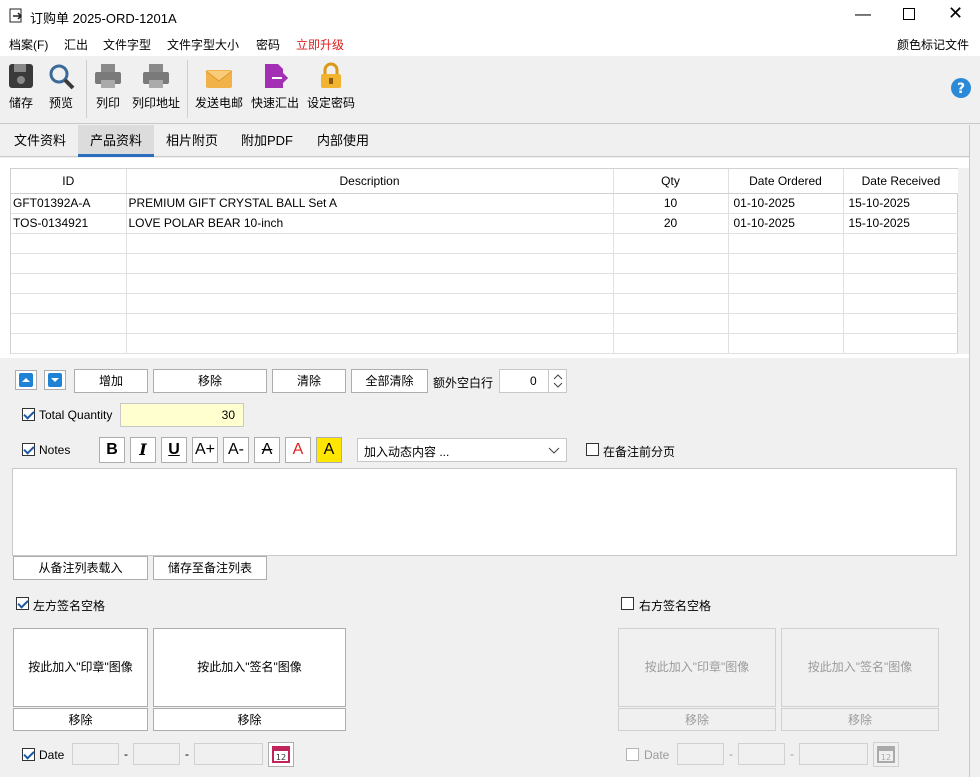 Image resolution: width=980 pixels, height=777 pixels. Describe the element at coordinates (28, 44) in the screenshot. I see `menu-file: 档案(F)` at that location.